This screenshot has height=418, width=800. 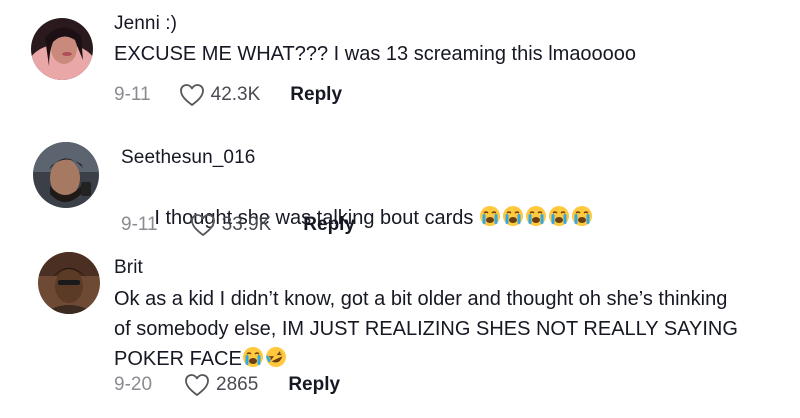 What do you see at coordinates (178, 359) in the screenshot?
I see `comment-text-content: POKER FACE` at bounding box center [178, 359].